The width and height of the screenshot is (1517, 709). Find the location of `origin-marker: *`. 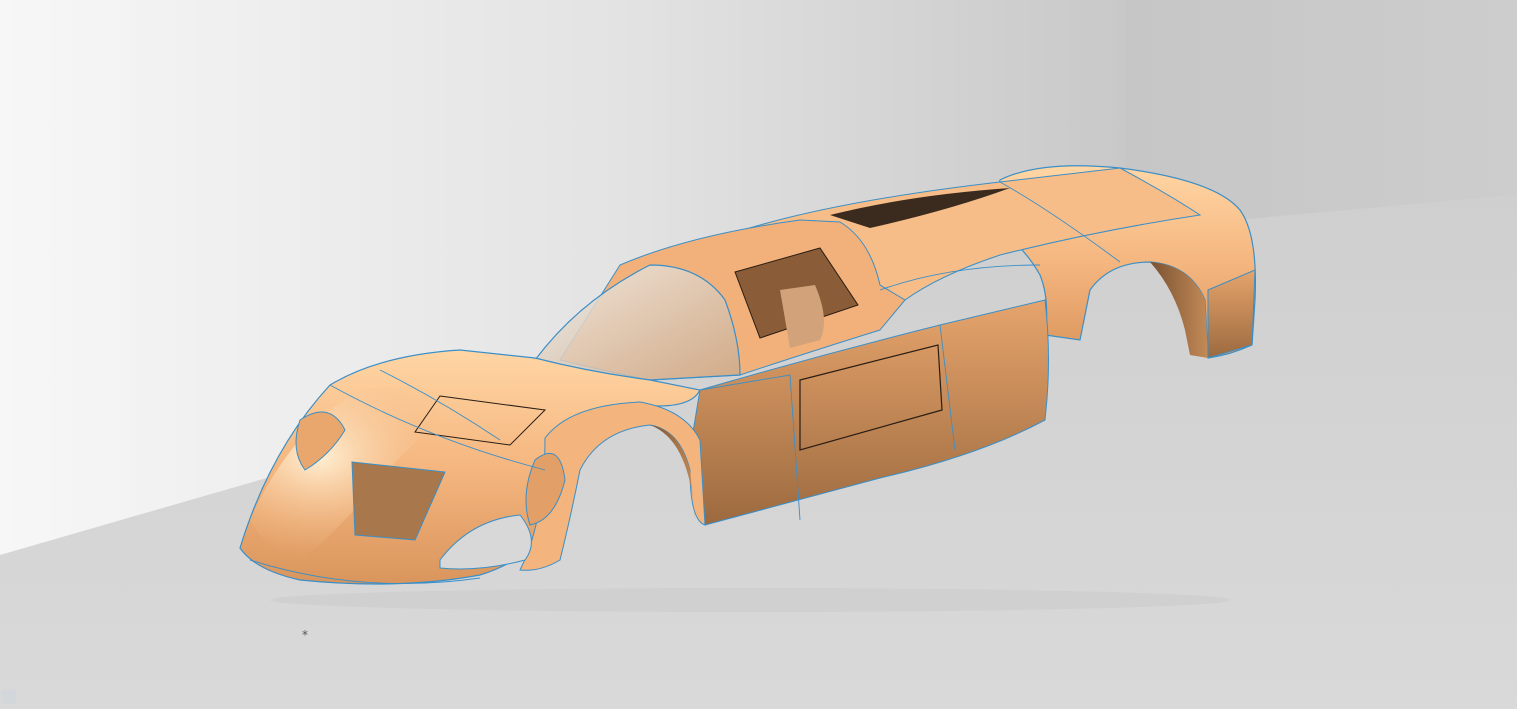

origin-marker: * is located at coordinates (305, 635).